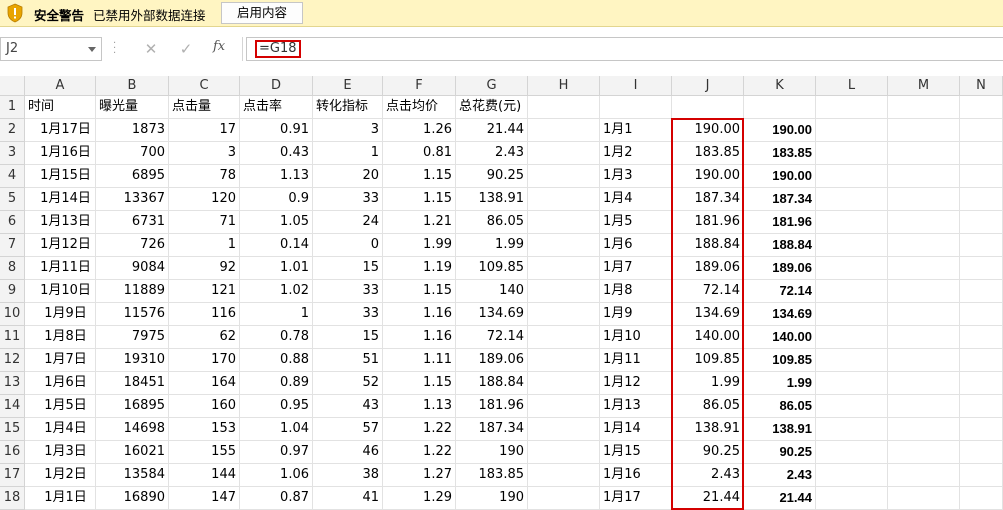 Image resolution: width=1003 pixels, height=510 pixels. I want to click on cell-k15: 138.91, so click(780, 429).